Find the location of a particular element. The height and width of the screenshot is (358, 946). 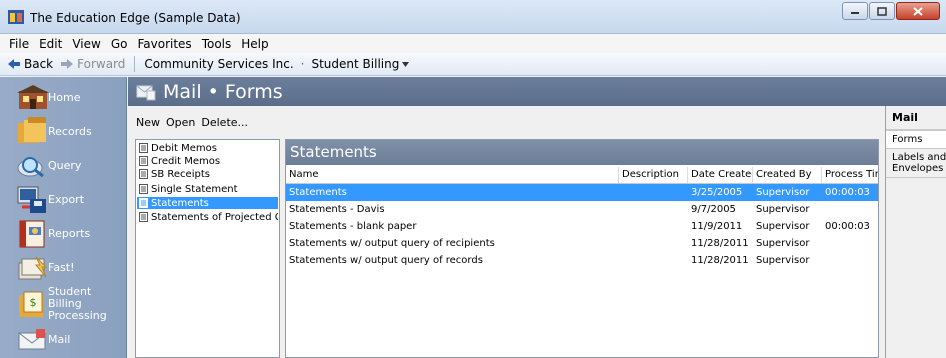

menu-edit: Edit is located at coordinates (50, 44).